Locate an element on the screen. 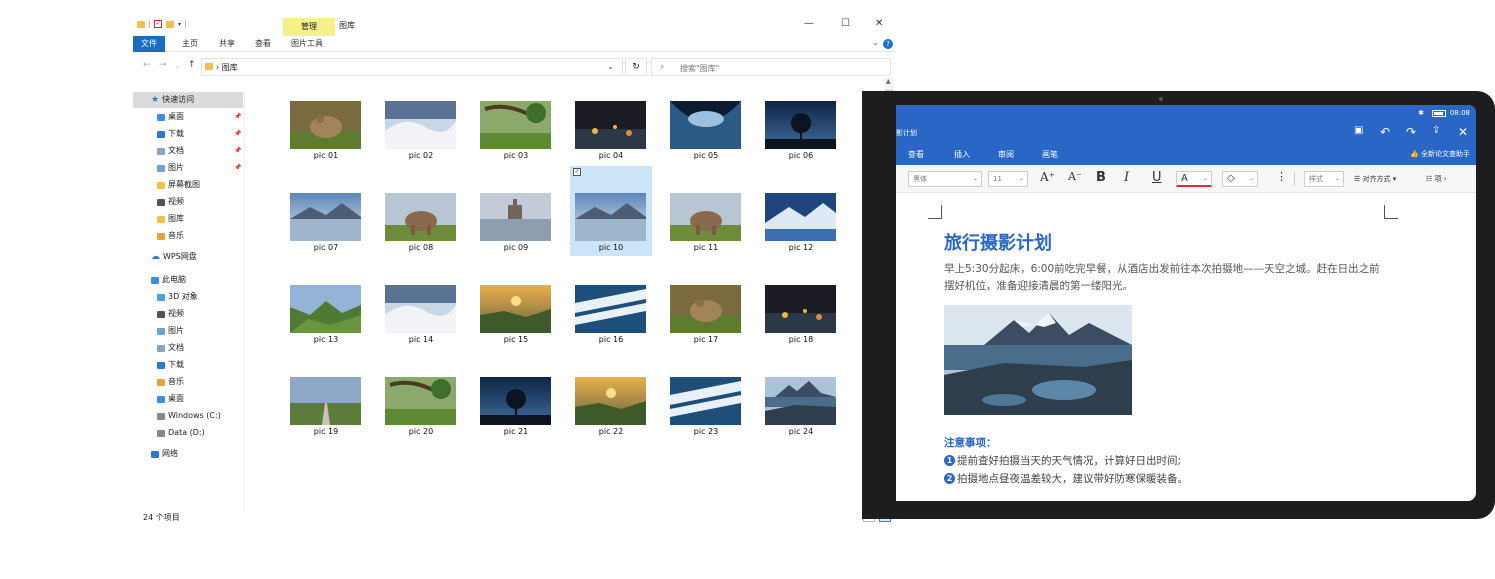  file-tile: pic 14 is located at coordinates (421, 329).